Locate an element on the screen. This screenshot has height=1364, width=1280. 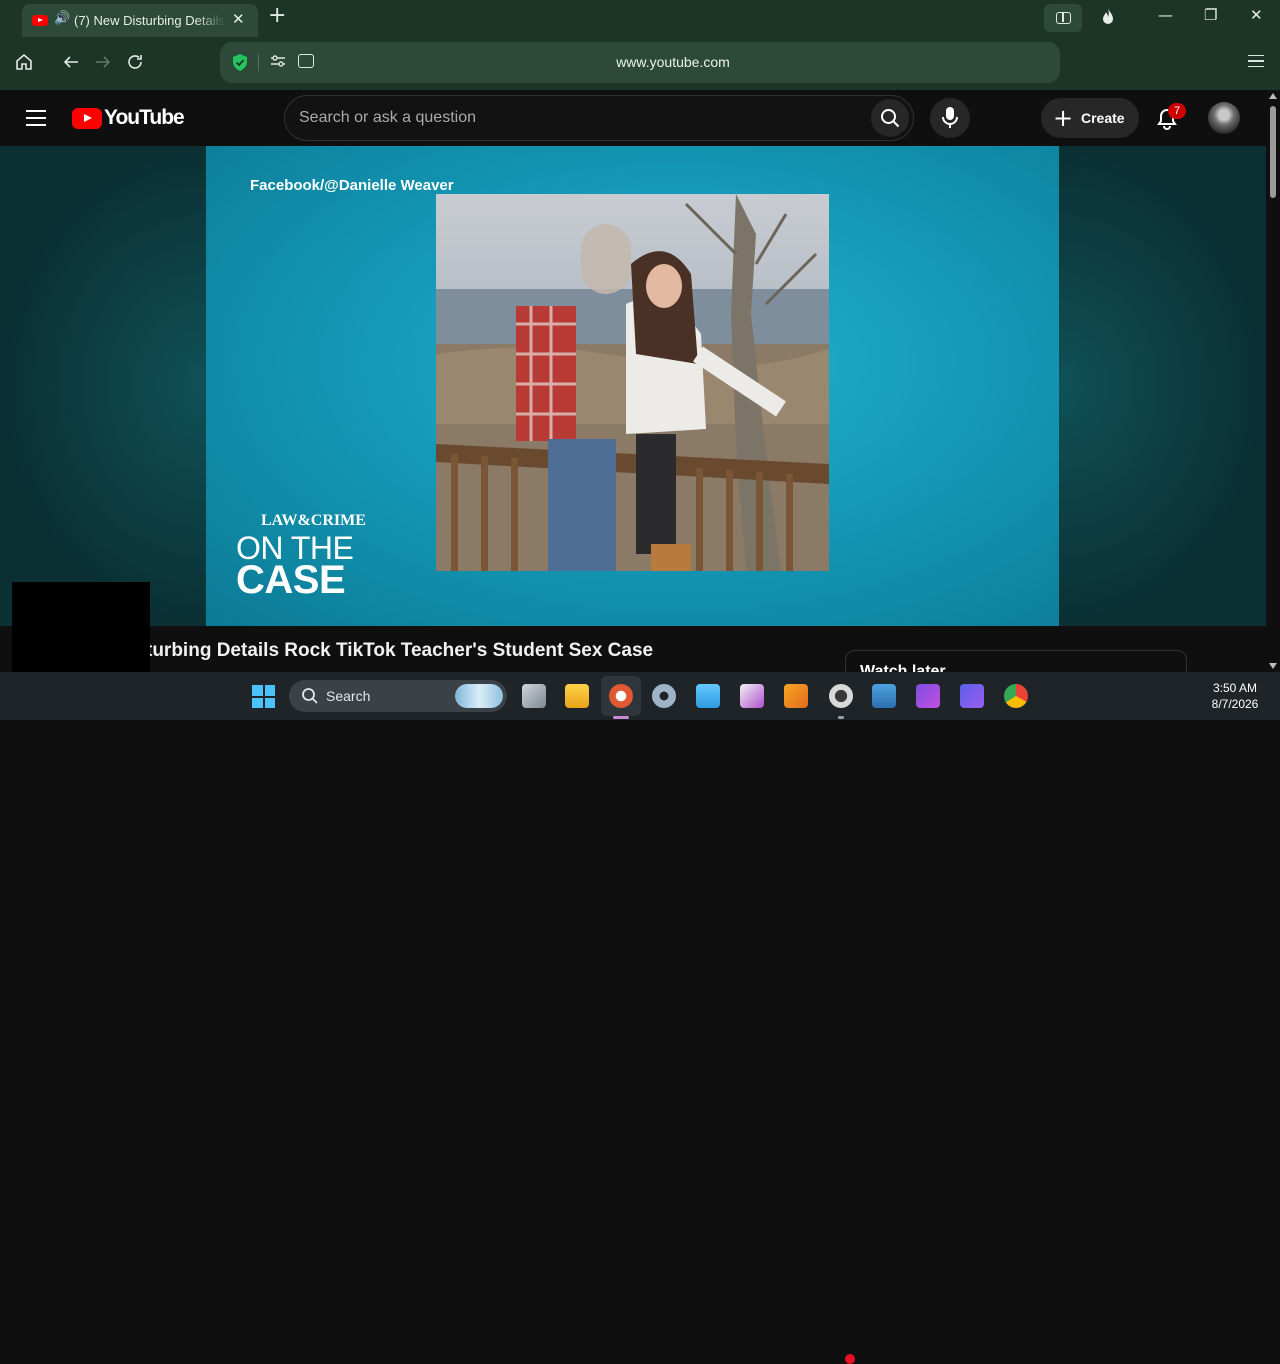
close-window-button: ✕ is located at coordinates (1256, 15).